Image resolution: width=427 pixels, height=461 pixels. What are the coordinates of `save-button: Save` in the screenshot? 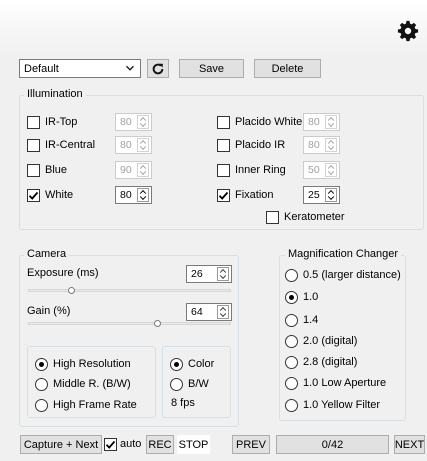 It's located at (211, 68).